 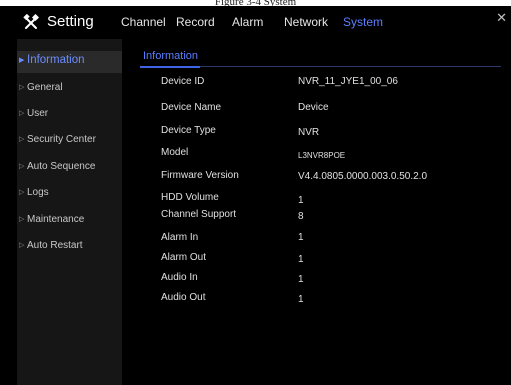 I want to click on sidebar-item-security-center: ▷ Security Center, so click(x=69, y=141).